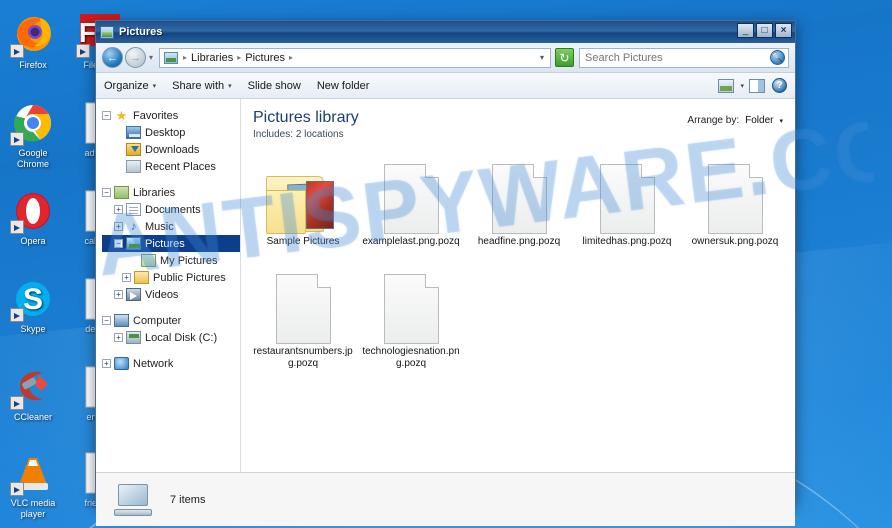 The height and width of the screenshot is (528, 892). I want to click on status-bar: 7 items, so click(445, 499).